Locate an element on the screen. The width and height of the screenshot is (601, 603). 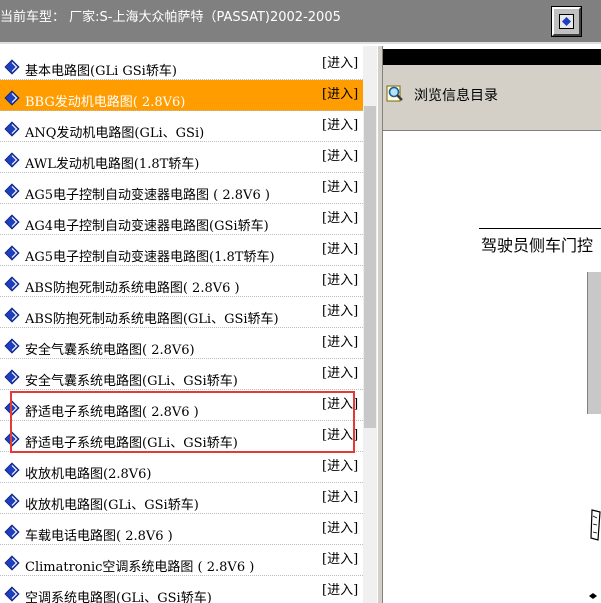
list-item: 安全气囊系统电路图( 2.8V6) [进入] is located at coordinates (181, 343).